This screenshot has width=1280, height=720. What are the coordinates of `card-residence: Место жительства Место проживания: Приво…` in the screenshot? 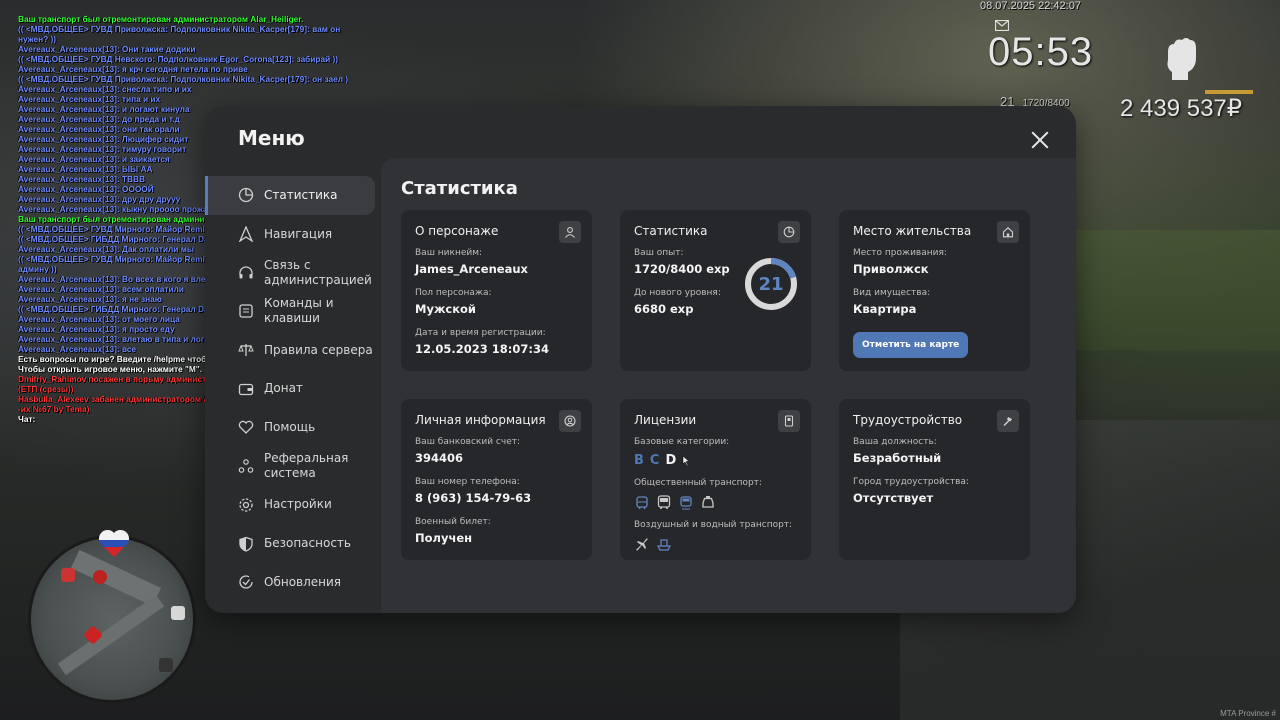 It's located at (934, 290).